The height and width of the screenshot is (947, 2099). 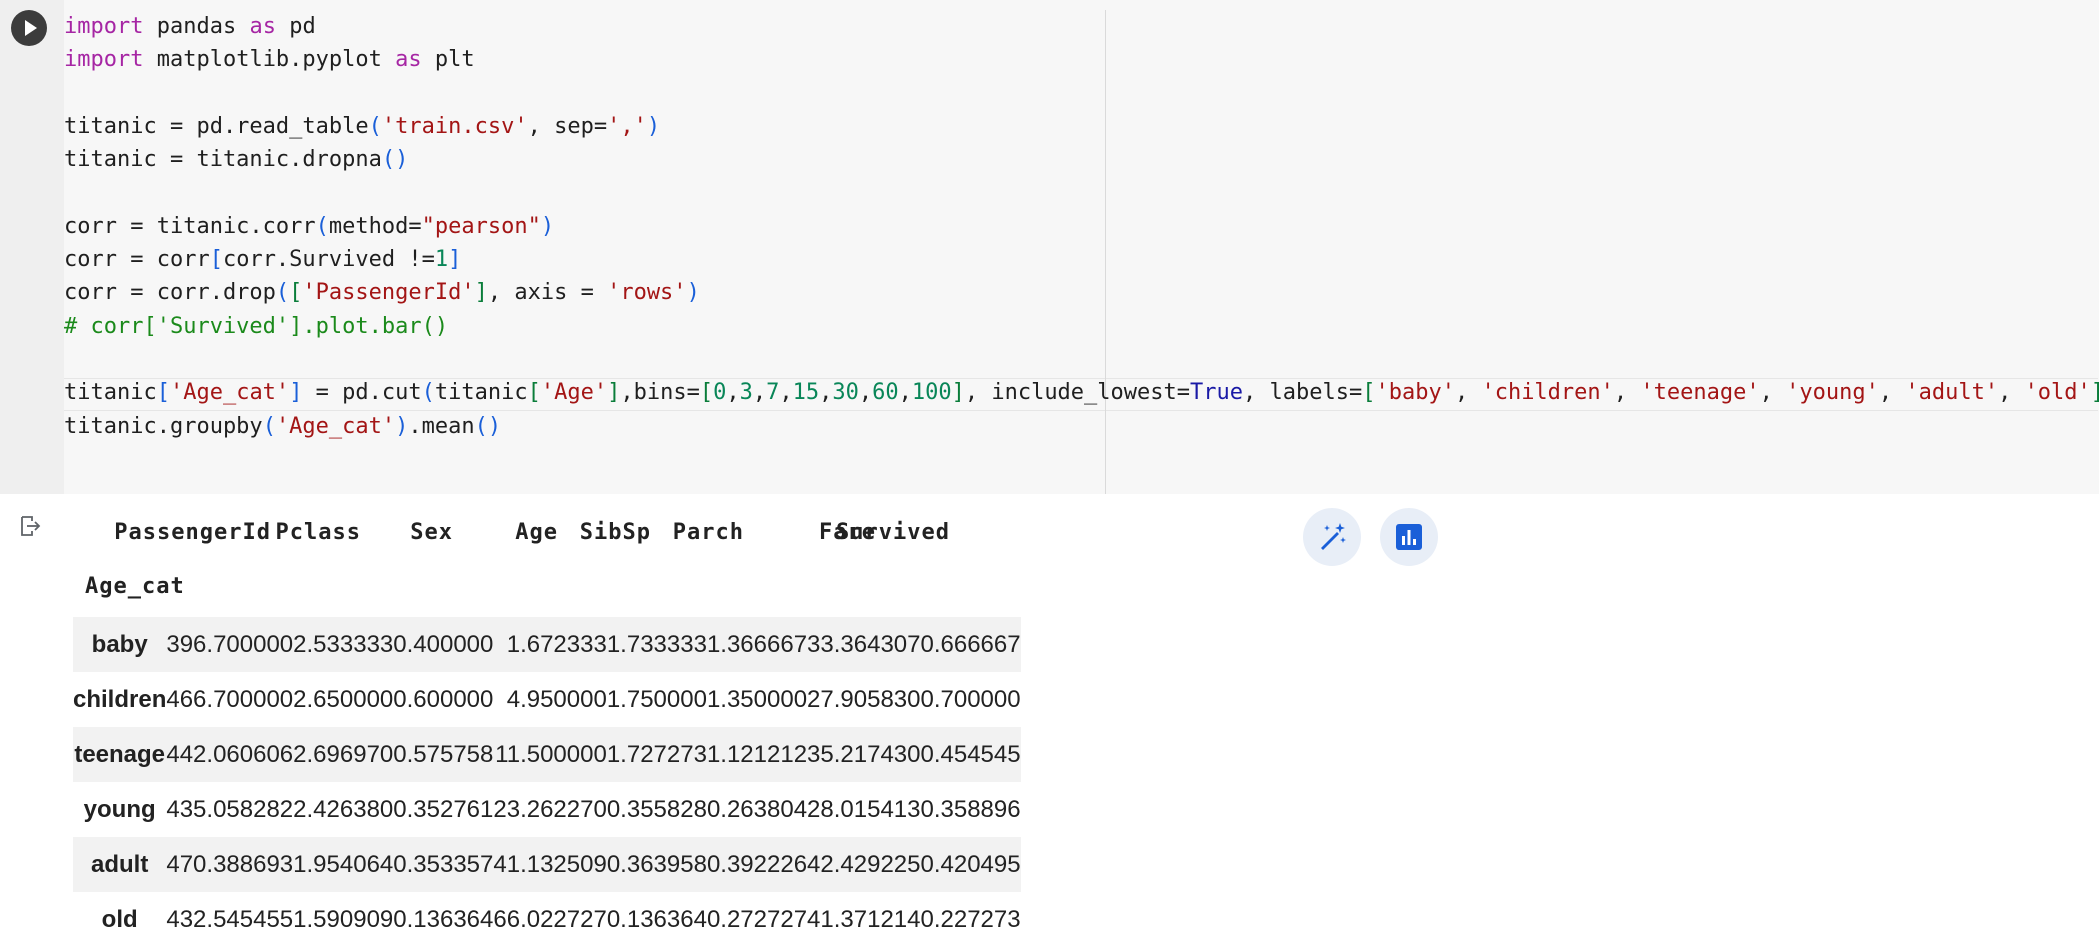 I want to click on row-label: children, so click(x=120, y=699).